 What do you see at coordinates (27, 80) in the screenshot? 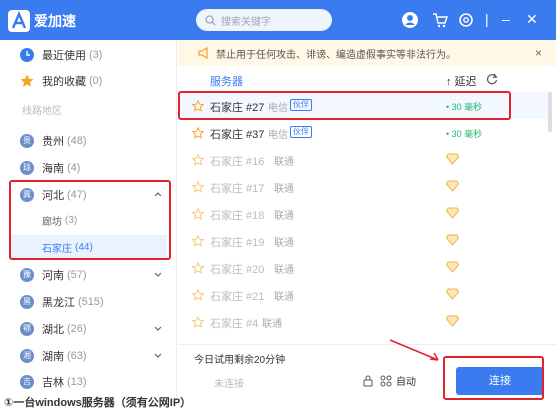
I see `star-icon` at bounding box center [27, 80].